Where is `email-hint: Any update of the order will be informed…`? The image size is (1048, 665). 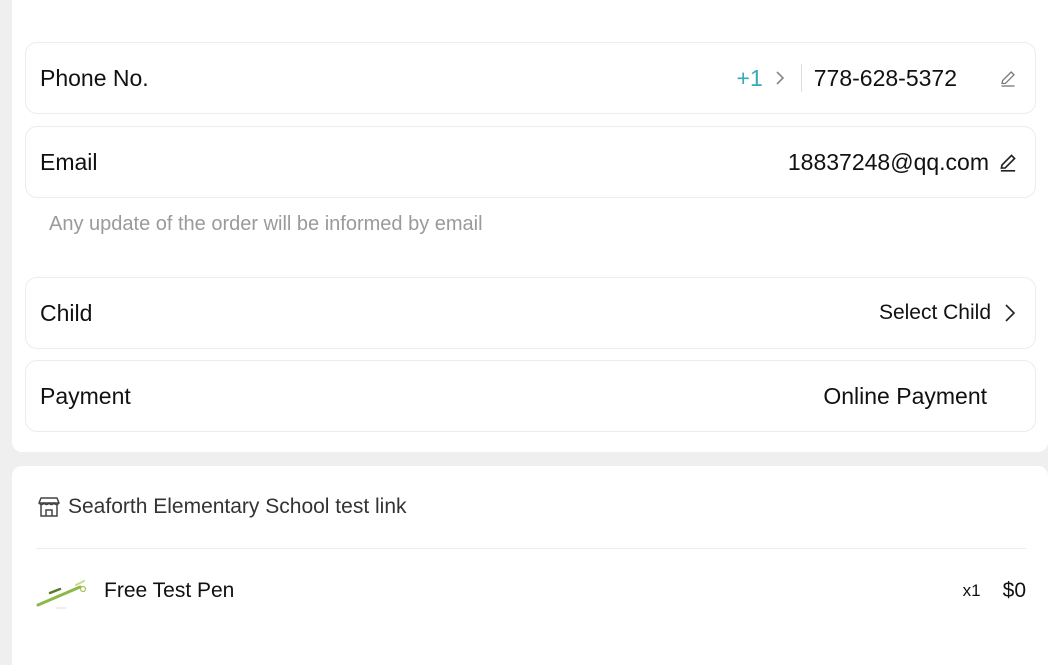
email-hint: Any update of the order will be informed… is located at coordinates (266, 224).